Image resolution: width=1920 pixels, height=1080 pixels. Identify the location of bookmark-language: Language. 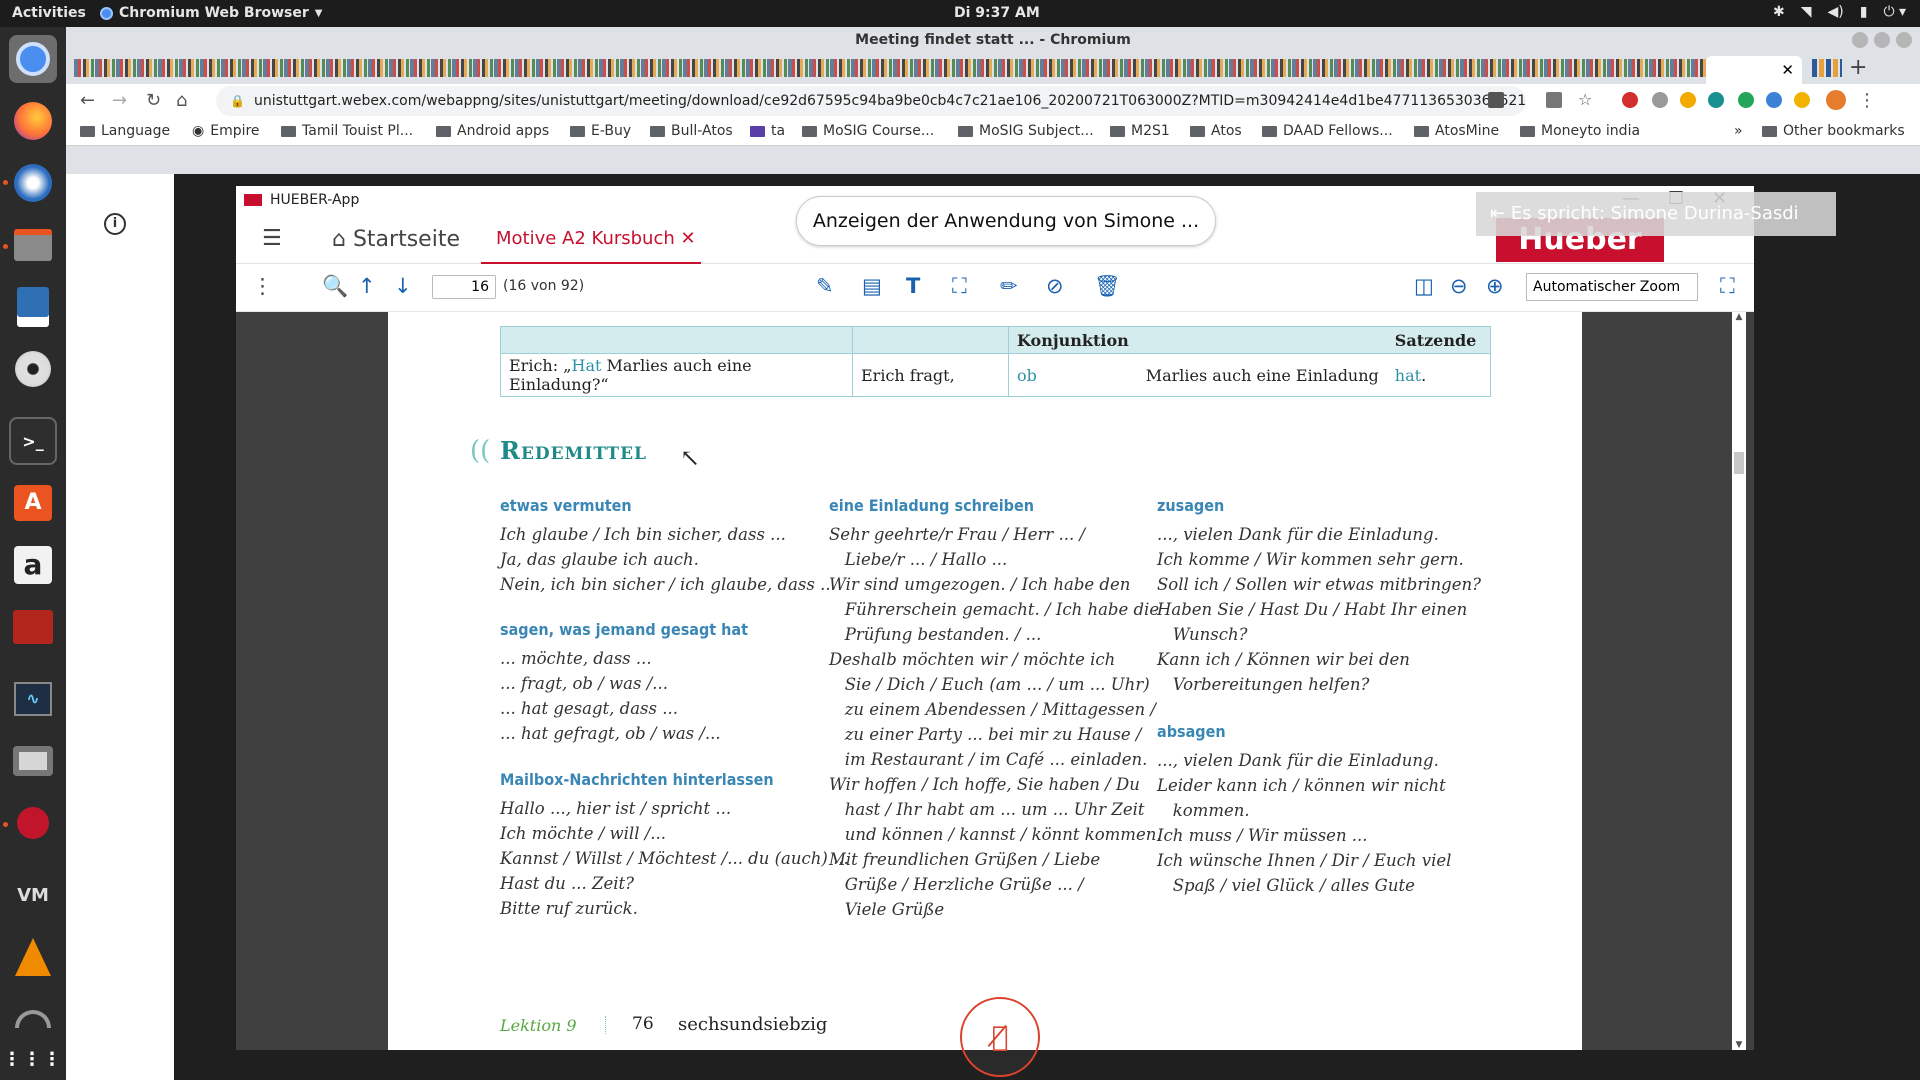
(125, 131).